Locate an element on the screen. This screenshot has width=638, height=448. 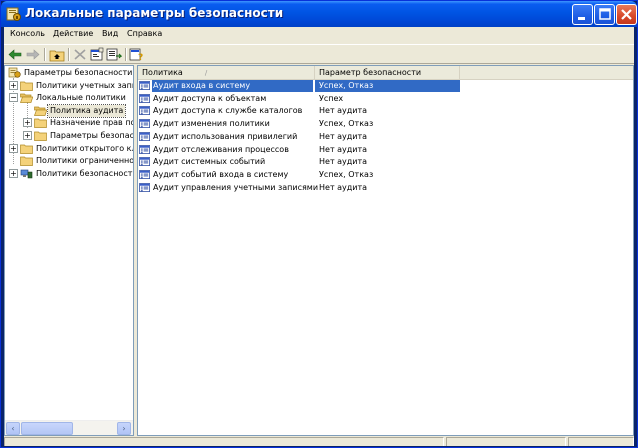
tree-item: + Политики учетных запис is located at coordinates (69, 86).